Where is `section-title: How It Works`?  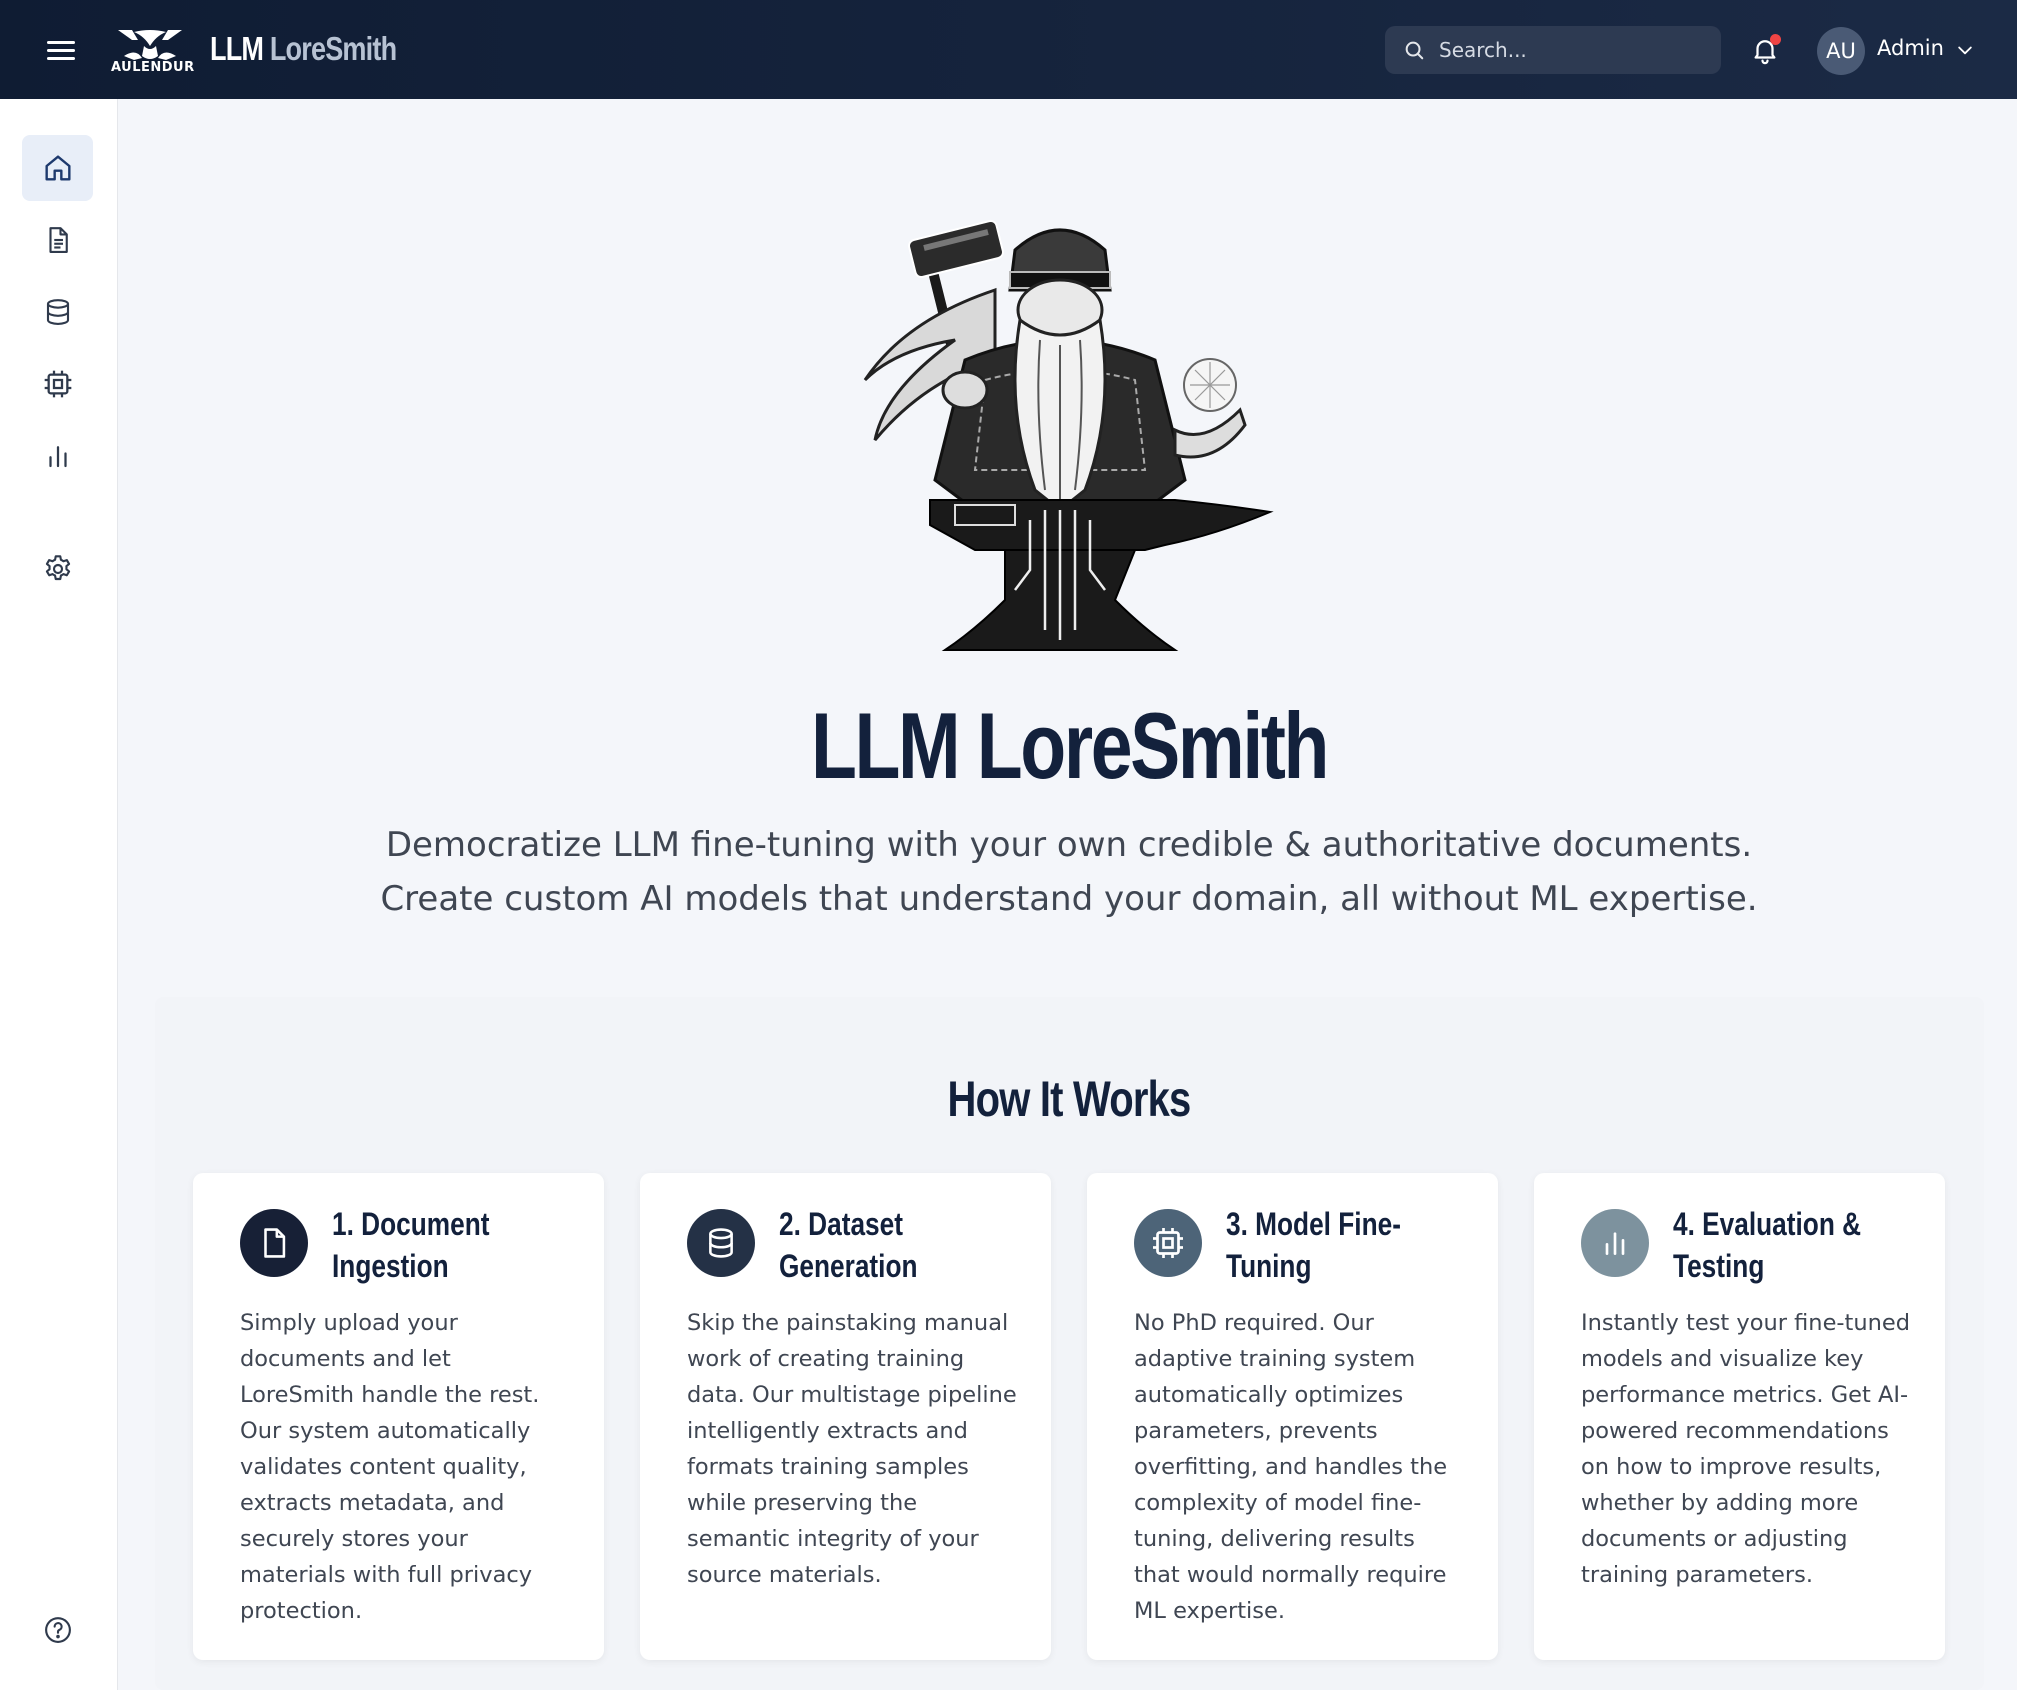
section-title: How It Works is located at coordinates (1069, 1099).